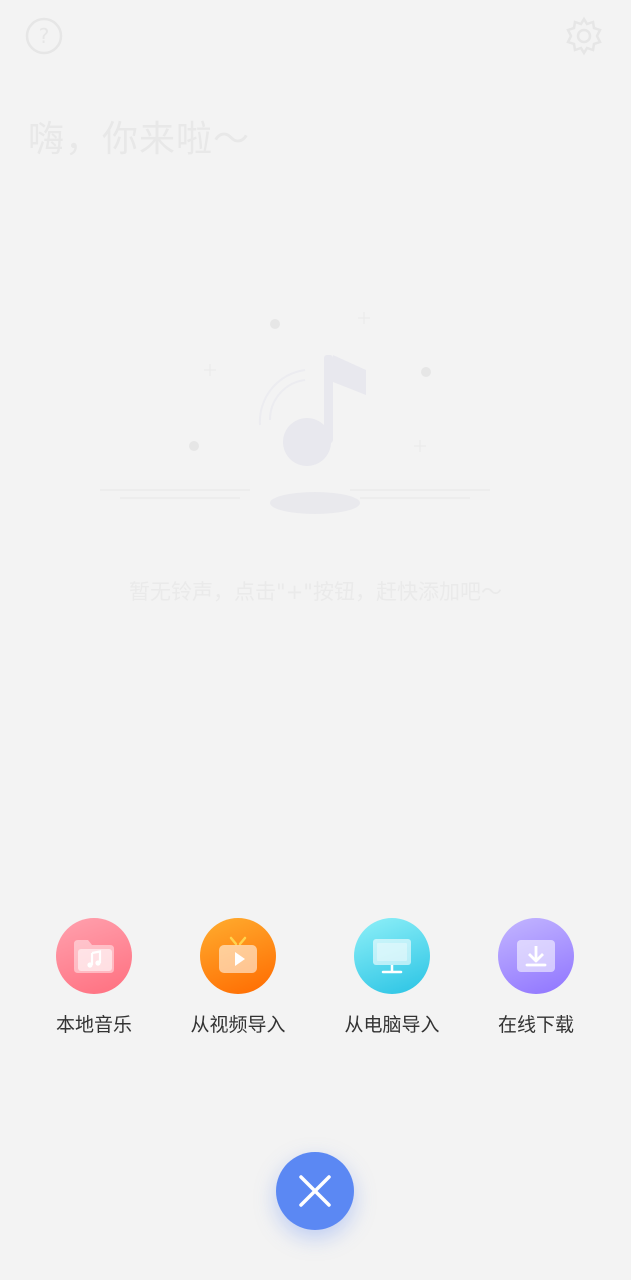  I want to click on import-from-video-button: 从视频导入, so click(238, 977).